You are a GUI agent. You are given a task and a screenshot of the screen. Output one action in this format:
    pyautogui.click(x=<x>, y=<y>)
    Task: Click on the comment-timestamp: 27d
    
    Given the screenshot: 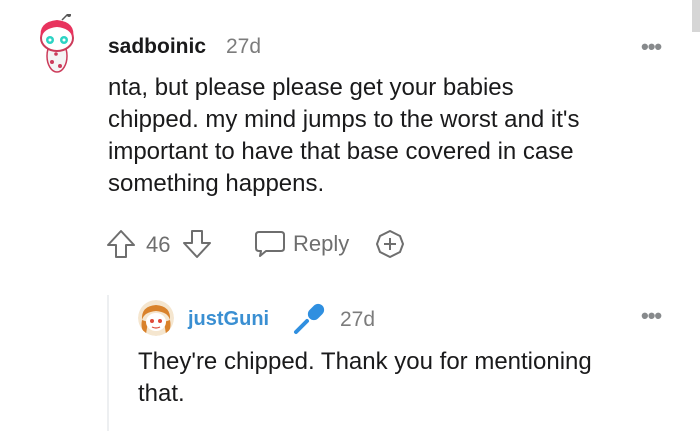 What is the action you would take?
    pyautogui.click(x=244, y=46)
    